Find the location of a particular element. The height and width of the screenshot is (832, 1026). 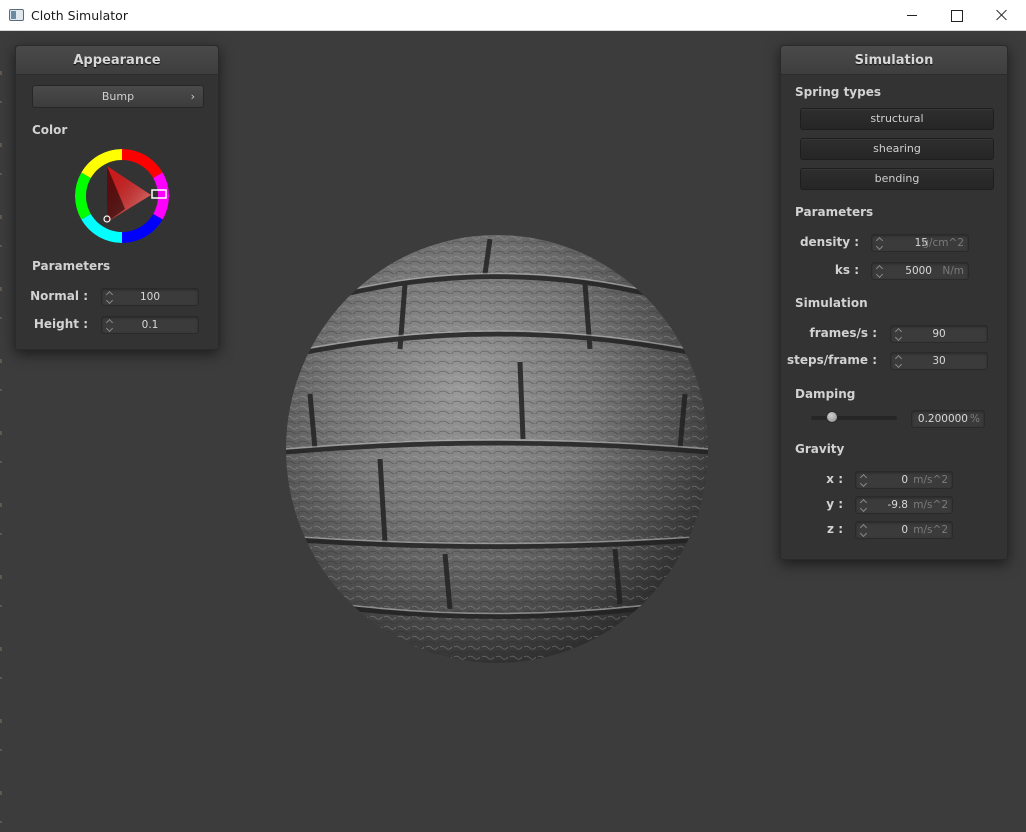

steps-input: 30 is located at coordinates (939, 361).